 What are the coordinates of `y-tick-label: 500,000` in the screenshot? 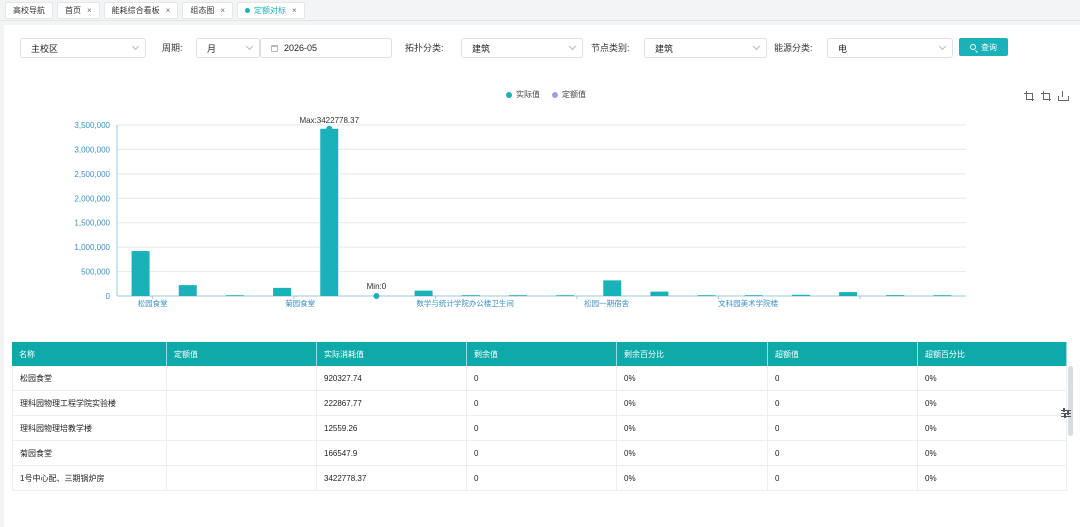 It's located at (95, 272).